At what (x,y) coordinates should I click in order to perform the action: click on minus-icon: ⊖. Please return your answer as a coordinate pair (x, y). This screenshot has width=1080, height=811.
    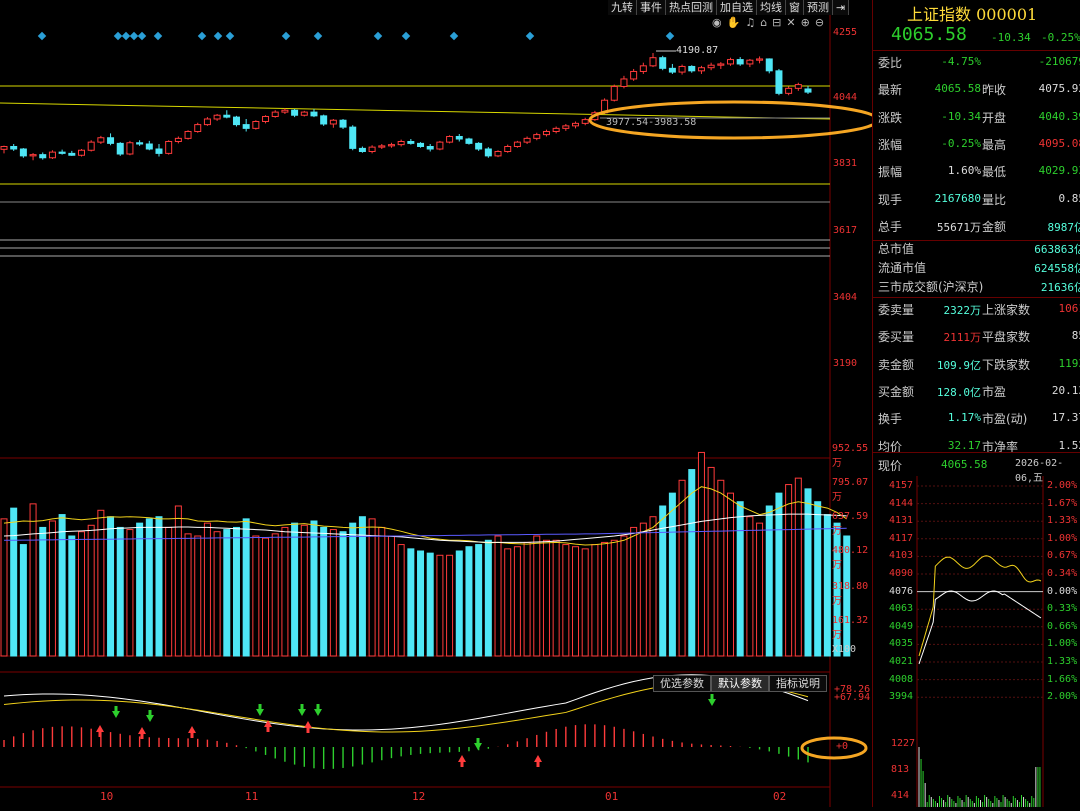
    Looking at the image, I should click on (819, 22).